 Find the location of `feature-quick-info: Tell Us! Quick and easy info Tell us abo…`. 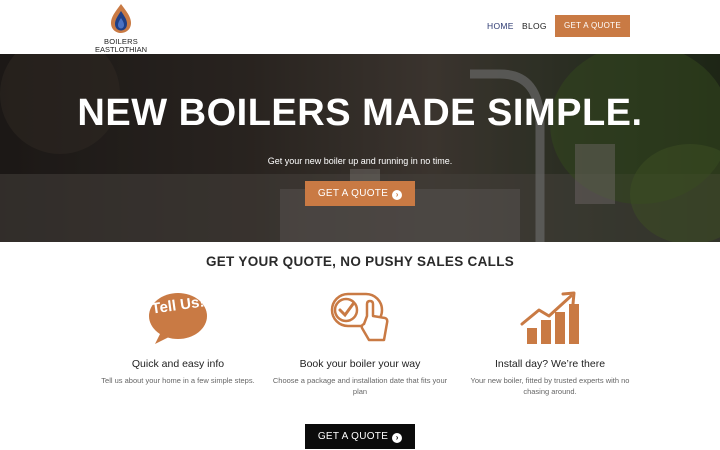

feature-quick-info: Tell Us! Quick and easy info Tell us abo… is located at coordinates (178, 337).